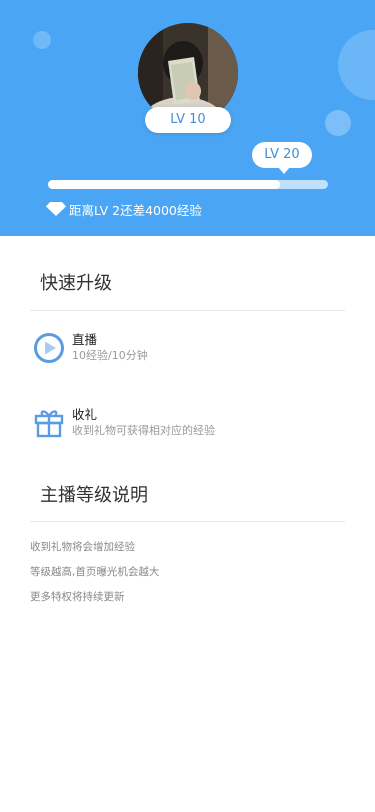  What do you see at coordinates (82, 547) in the screenshot?
I see `level-note: 收到礼物将会增加经验` at bounding box center [82, 547].